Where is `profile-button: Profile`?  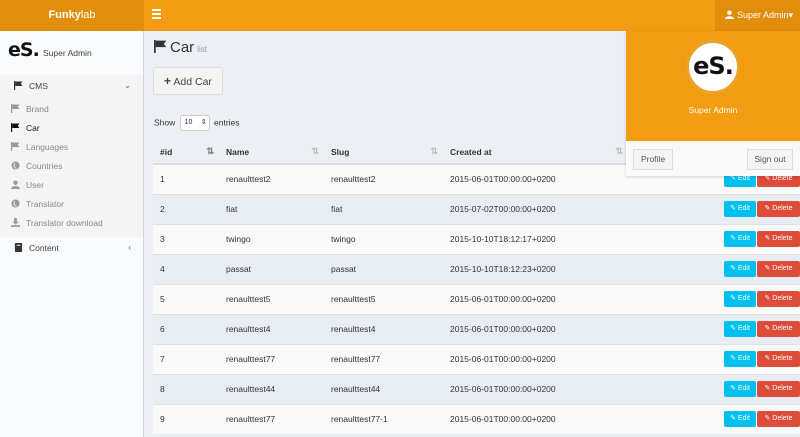
profile-button: Profile is located at coordinates (653, 159).